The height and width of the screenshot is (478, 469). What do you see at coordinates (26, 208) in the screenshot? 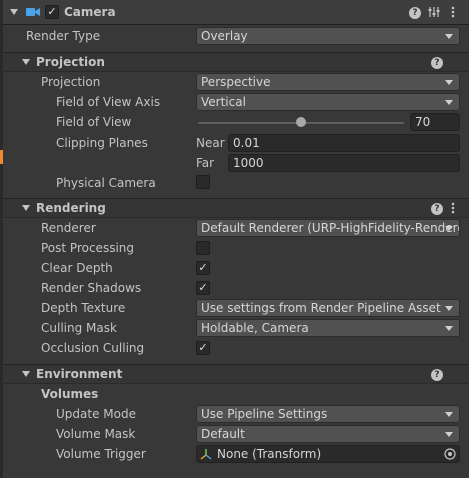
I see `rendering-foldout-arrow-icon` at bounding box center [26, 208].